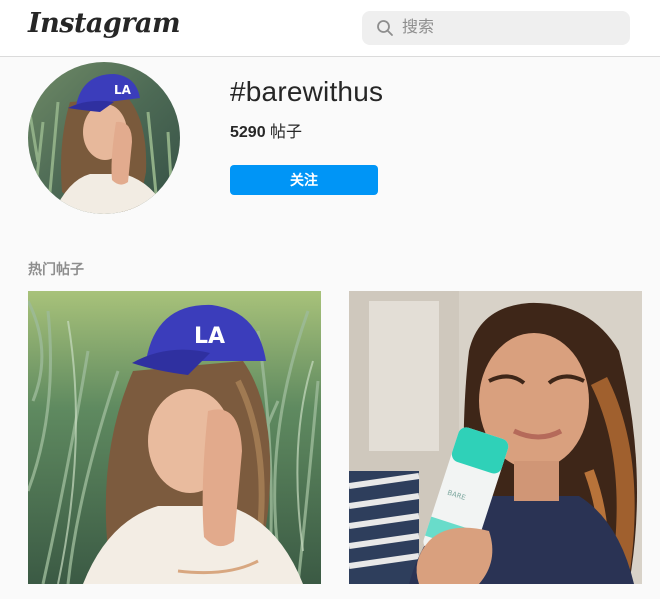 The width and height of the screenshot is (660, 599). Describe the element at coordinates (509, 28) in the screenshot. I see `search-input` at that location.